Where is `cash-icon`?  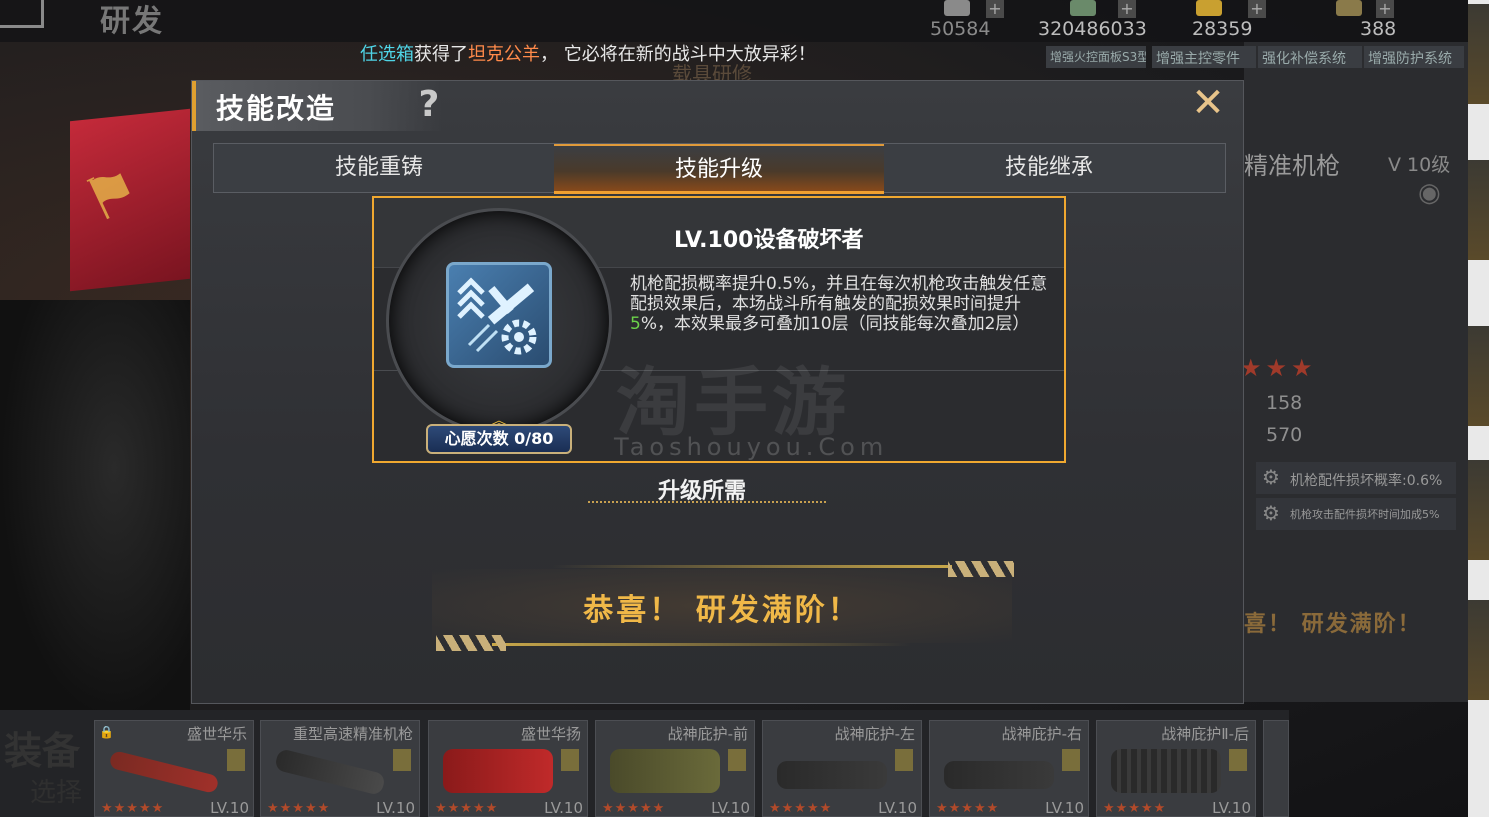 cash-icon is located at coordinates (1083, 8).